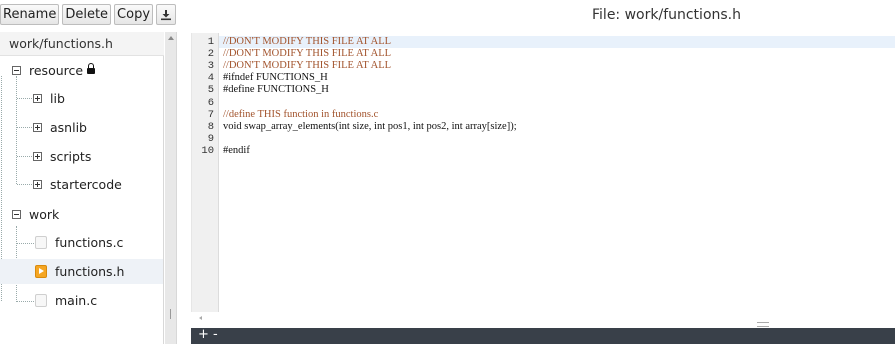 This screenshot has width=895, height=344. What do you see at coordinates (89, 242) in the screenshot?
I see `file-label-functions-c: functions.c` at bounding box center [89, 242].